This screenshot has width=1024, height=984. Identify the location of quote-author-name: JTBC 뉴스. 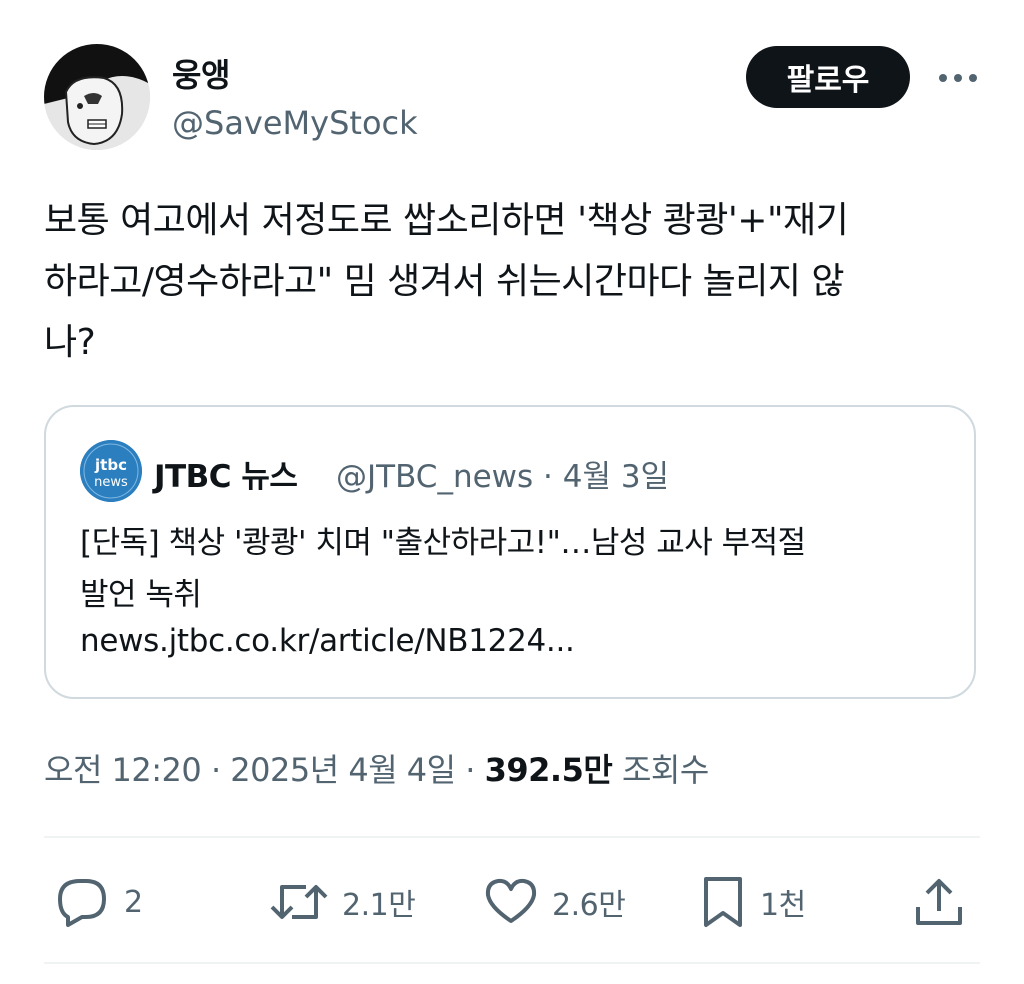
(226, 477).